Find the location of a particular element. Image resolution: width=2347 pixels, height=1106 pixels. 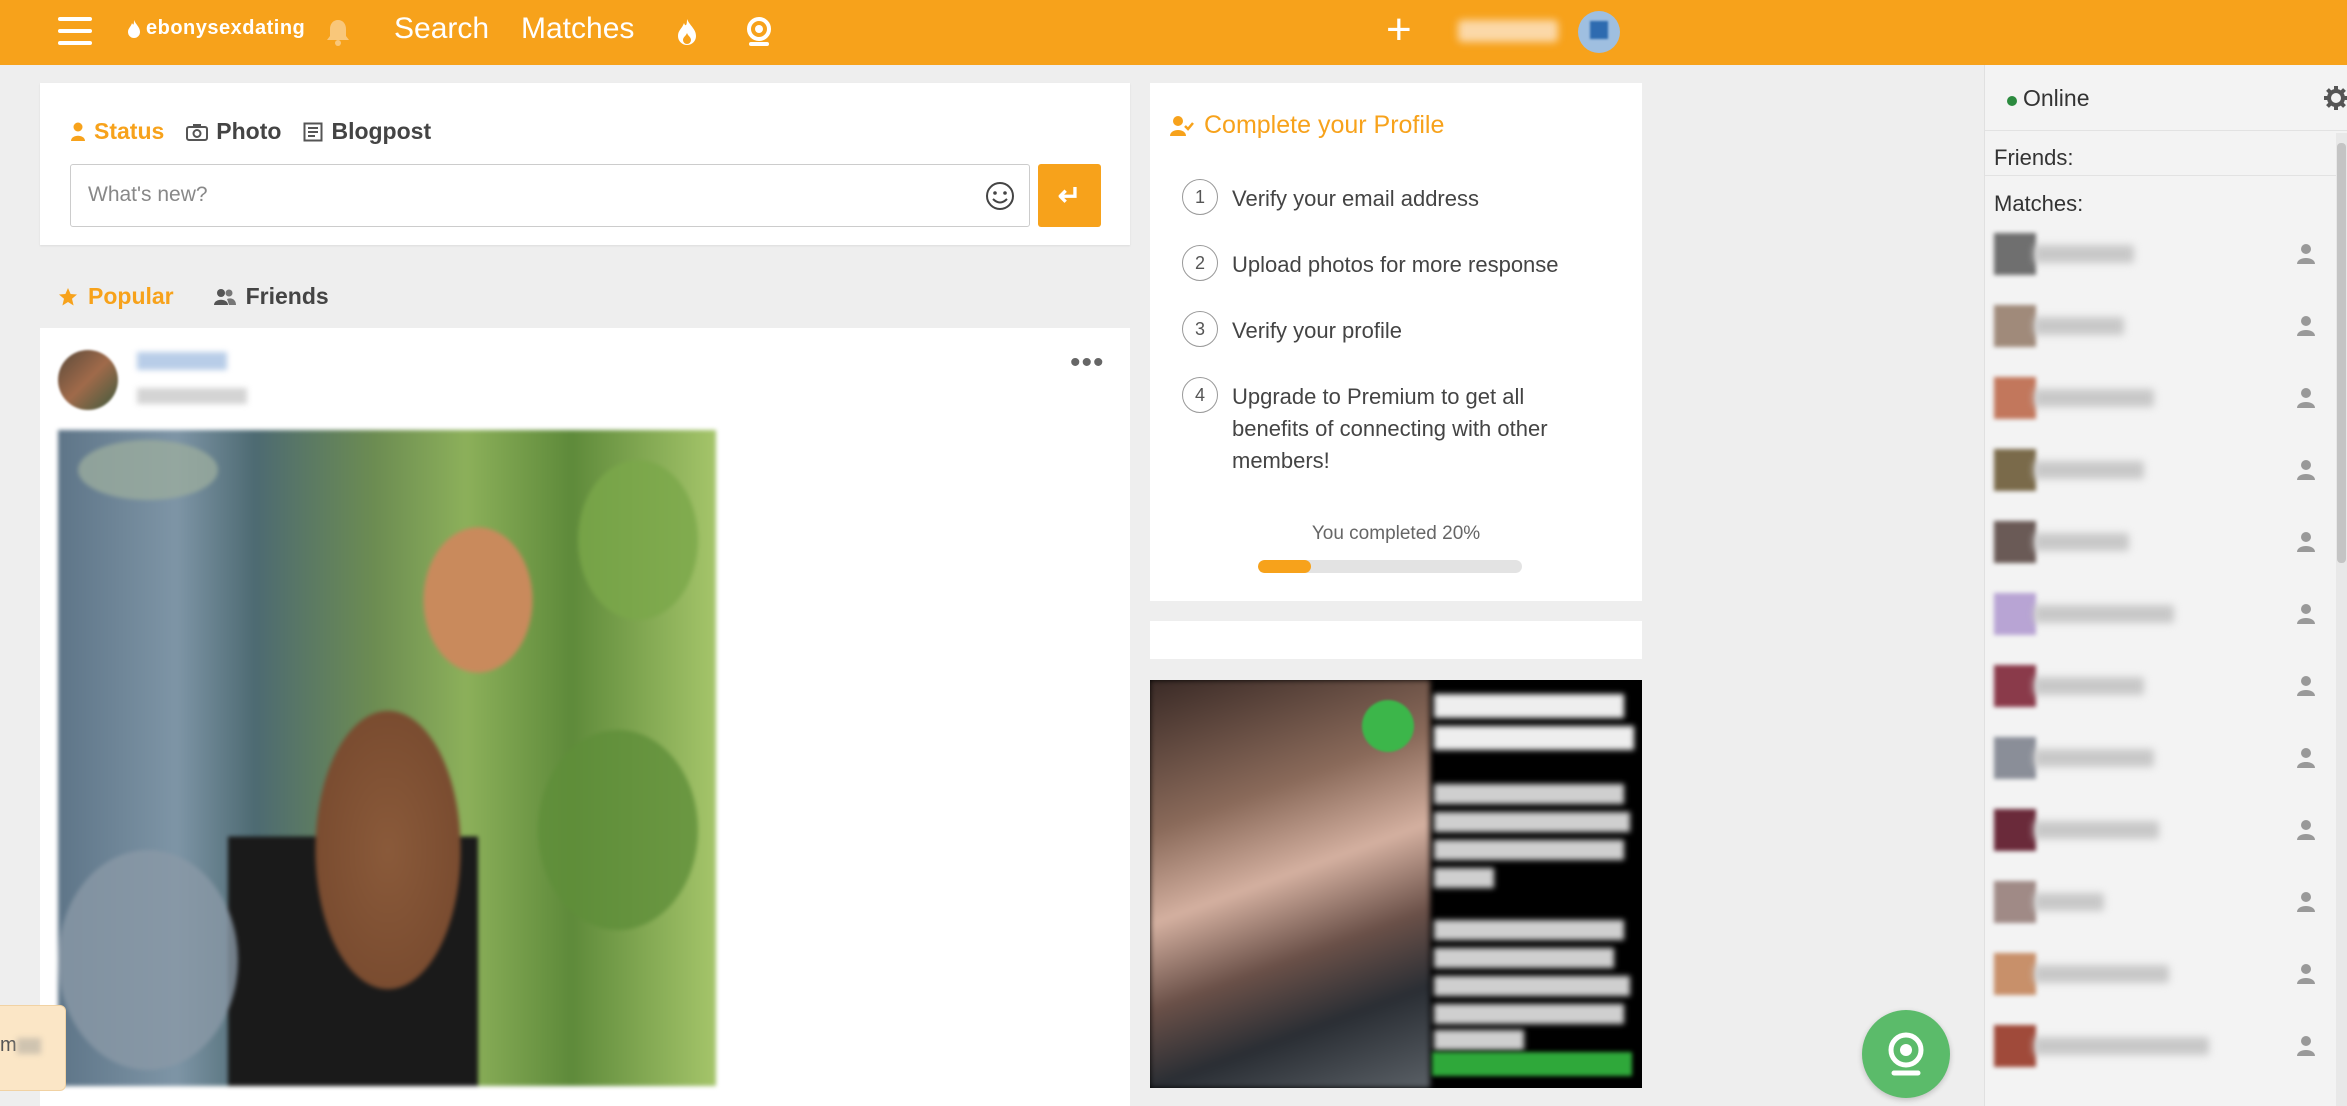

side-feedback-tab: m is located at coordinates (33, 1048).